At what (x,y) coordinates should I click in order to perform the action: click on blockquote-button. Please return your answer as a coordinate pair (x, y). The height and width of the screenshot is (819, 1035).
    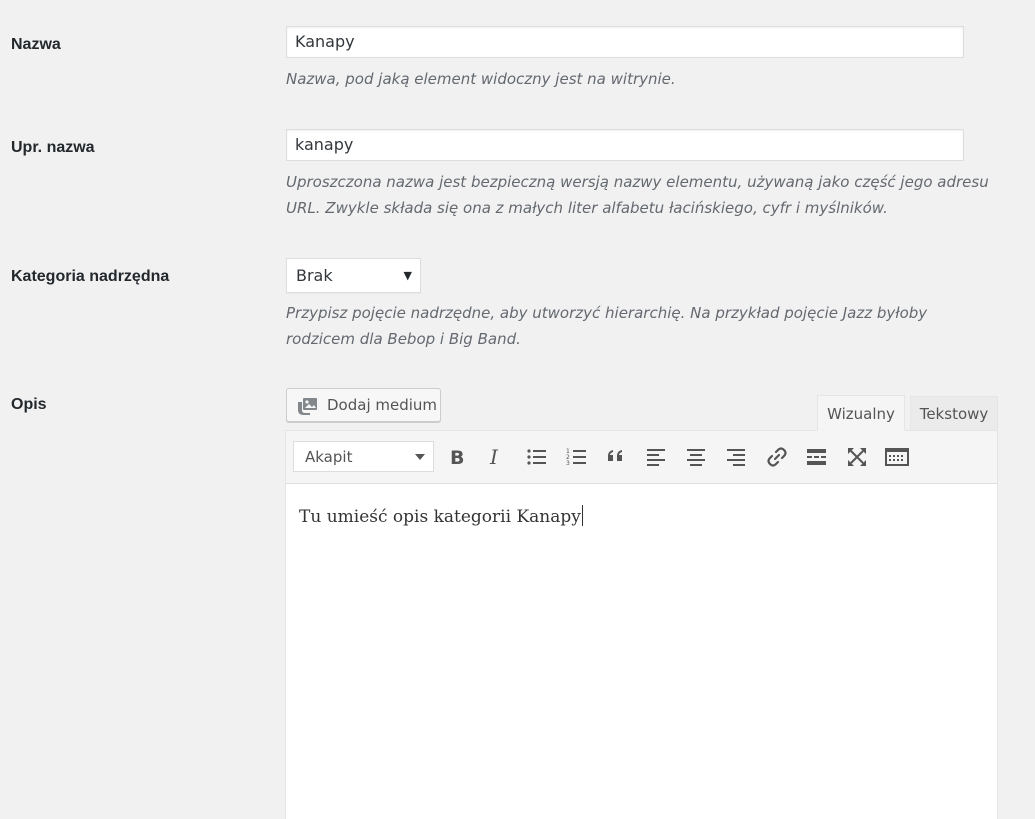
    Looking at the image, I should click on (617, 457).